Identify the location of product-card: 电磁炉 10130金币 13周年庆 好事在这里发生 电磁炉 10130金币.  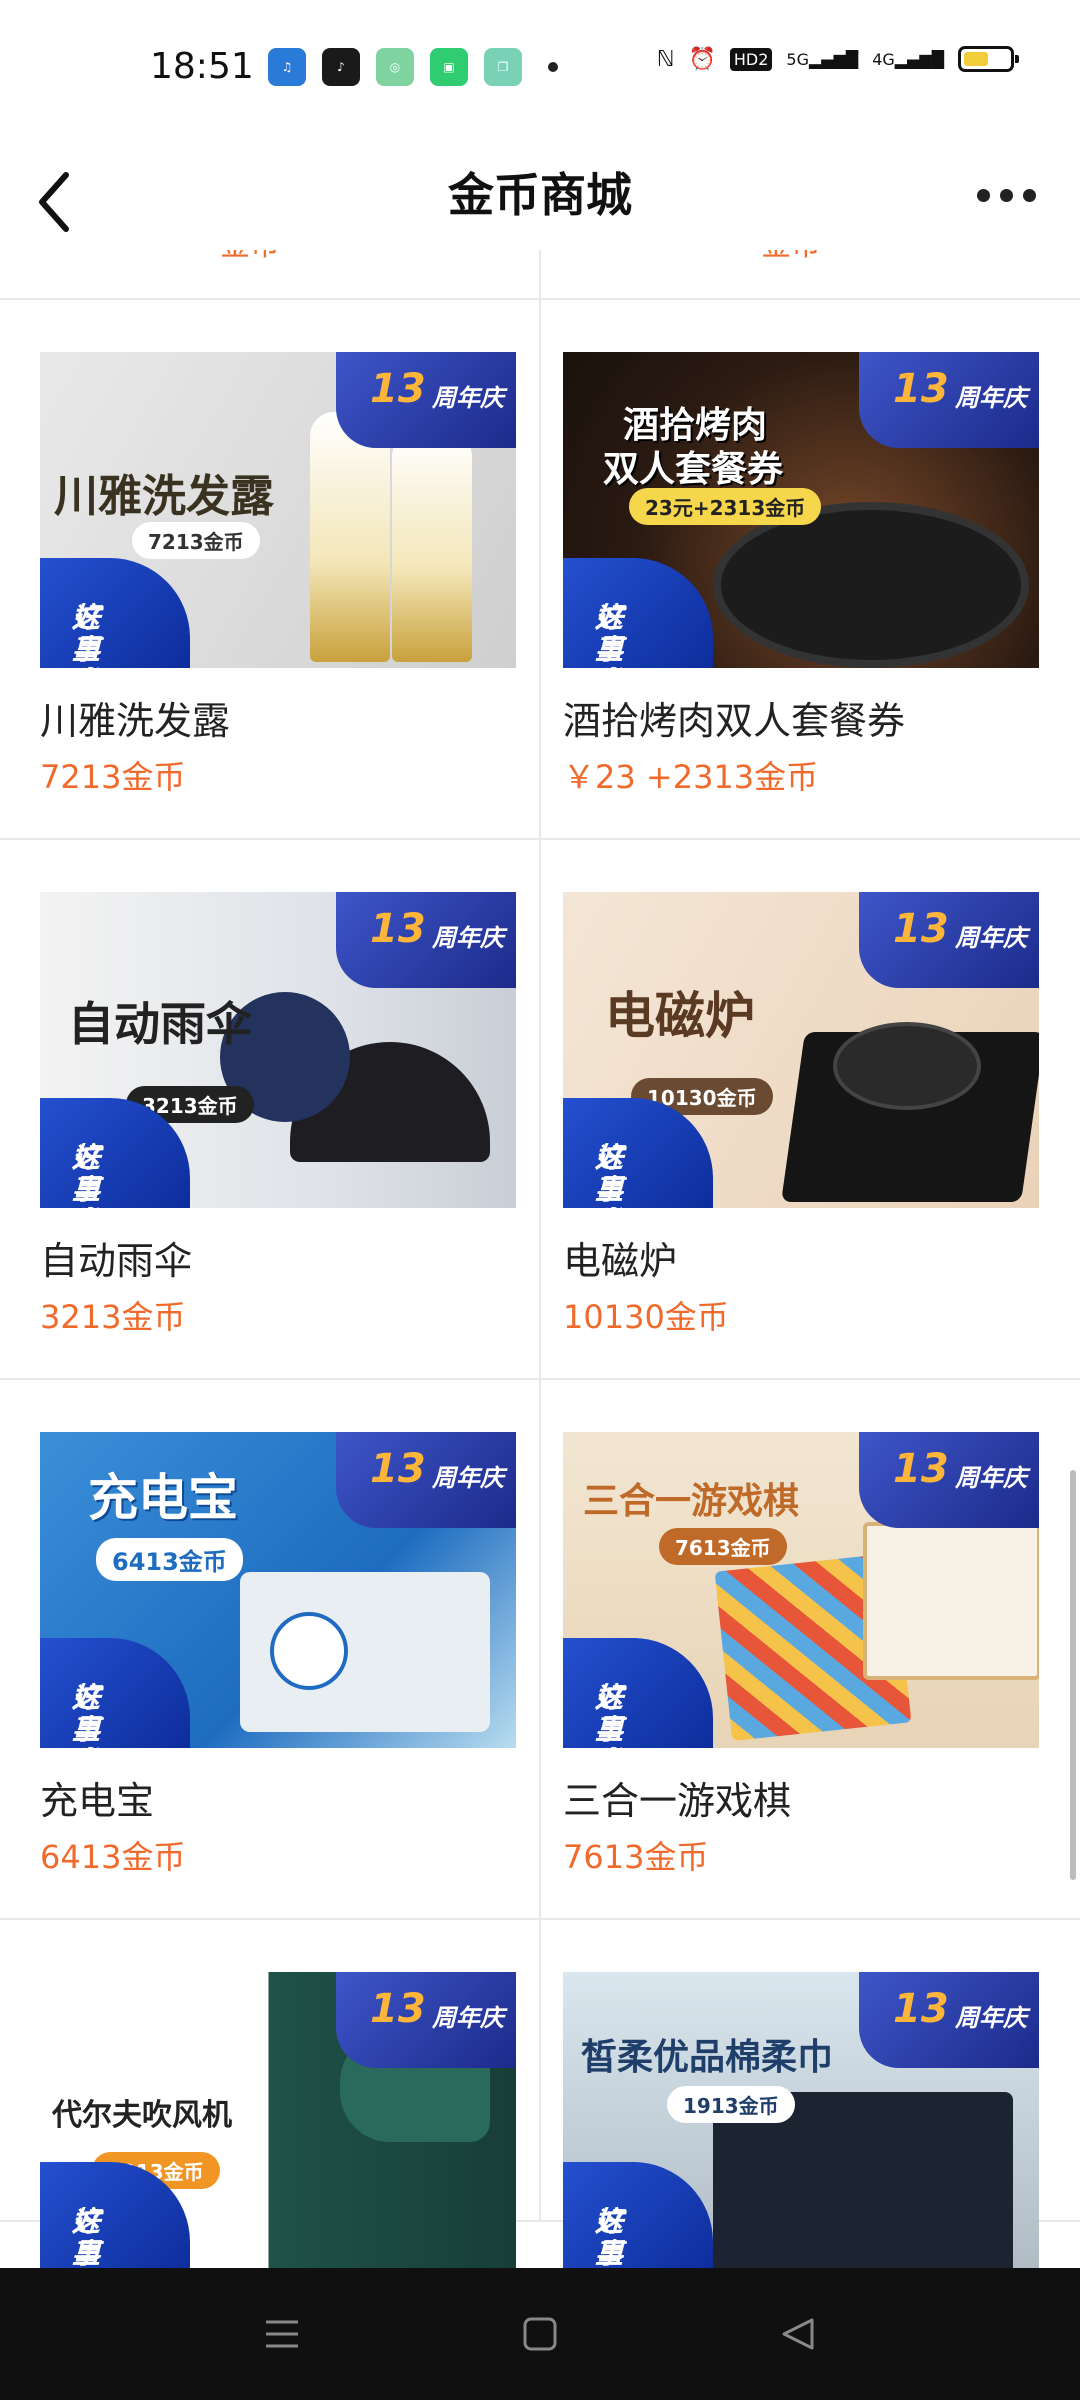
(810, 1109).